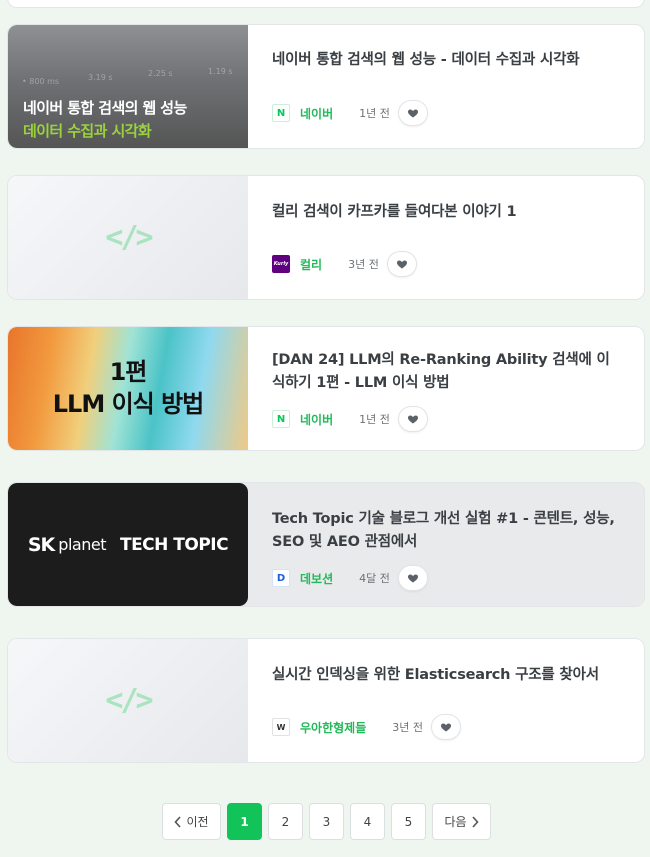  What do you see at coordinates (105, 108) in the screenshot?
I see `thumbnail-title-line1: 네이버 통합 검색의 웹 성능` at bounding box center [105, 108].